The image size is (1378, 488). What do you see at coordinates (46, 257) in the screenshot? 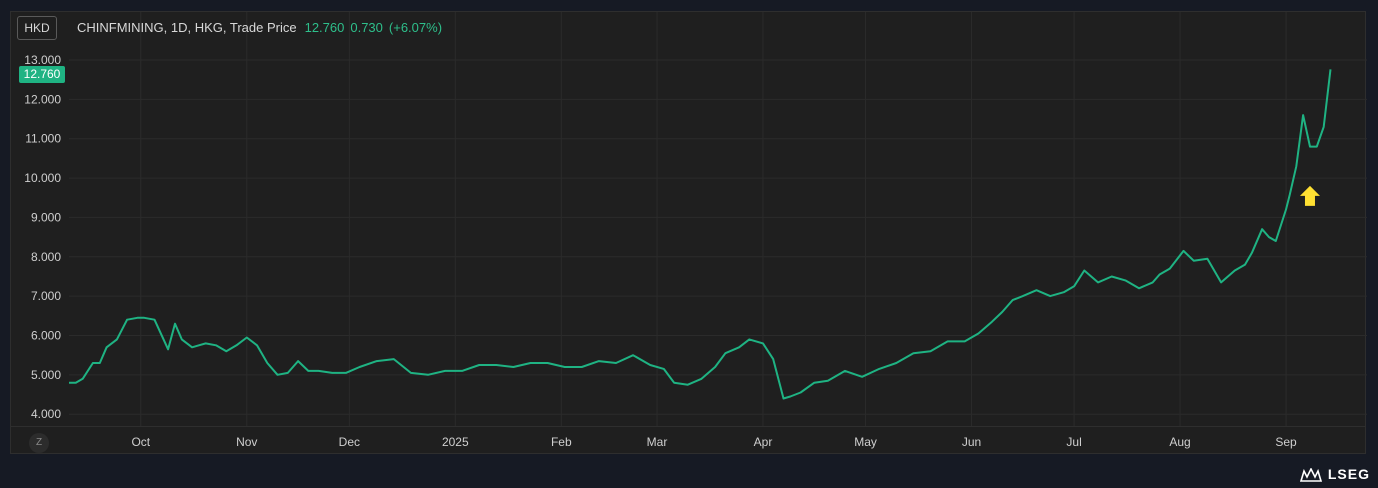
I see `y-tick-label: 8.000` at bounding box center [46, 257].